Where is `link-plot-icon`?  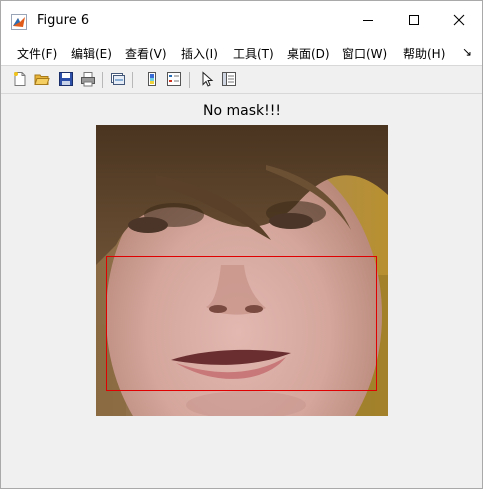 link-plot-icon is located at coordinates (118, 79).